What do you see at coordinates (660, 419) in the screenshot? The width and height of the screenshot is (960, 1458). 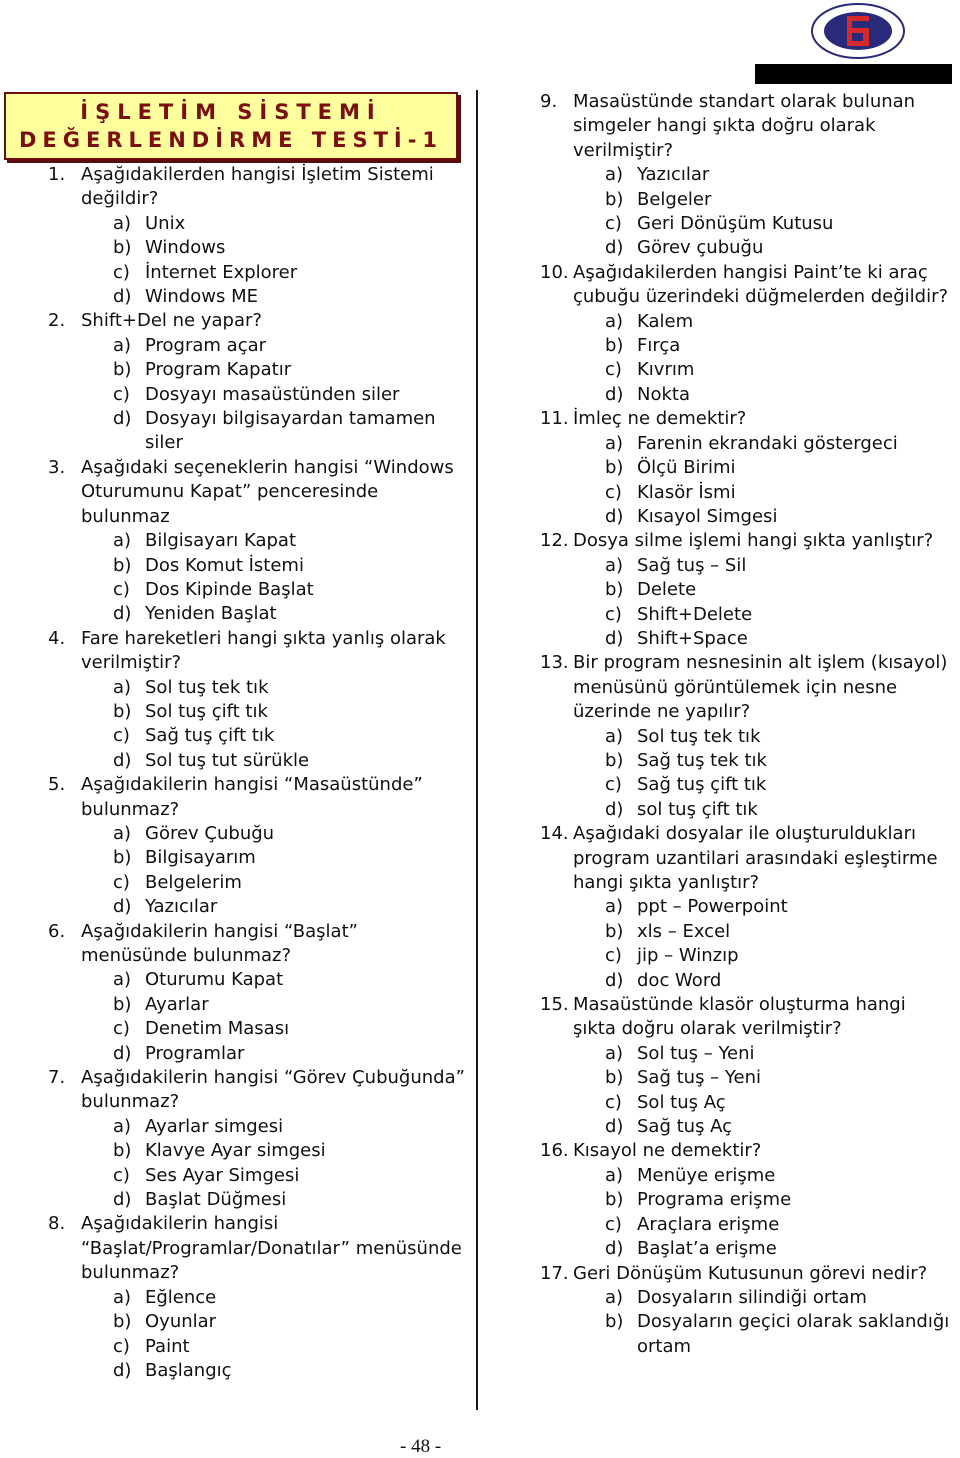 I see `question-text: İmleç ne demektir?` at bounding box center [660, 419].